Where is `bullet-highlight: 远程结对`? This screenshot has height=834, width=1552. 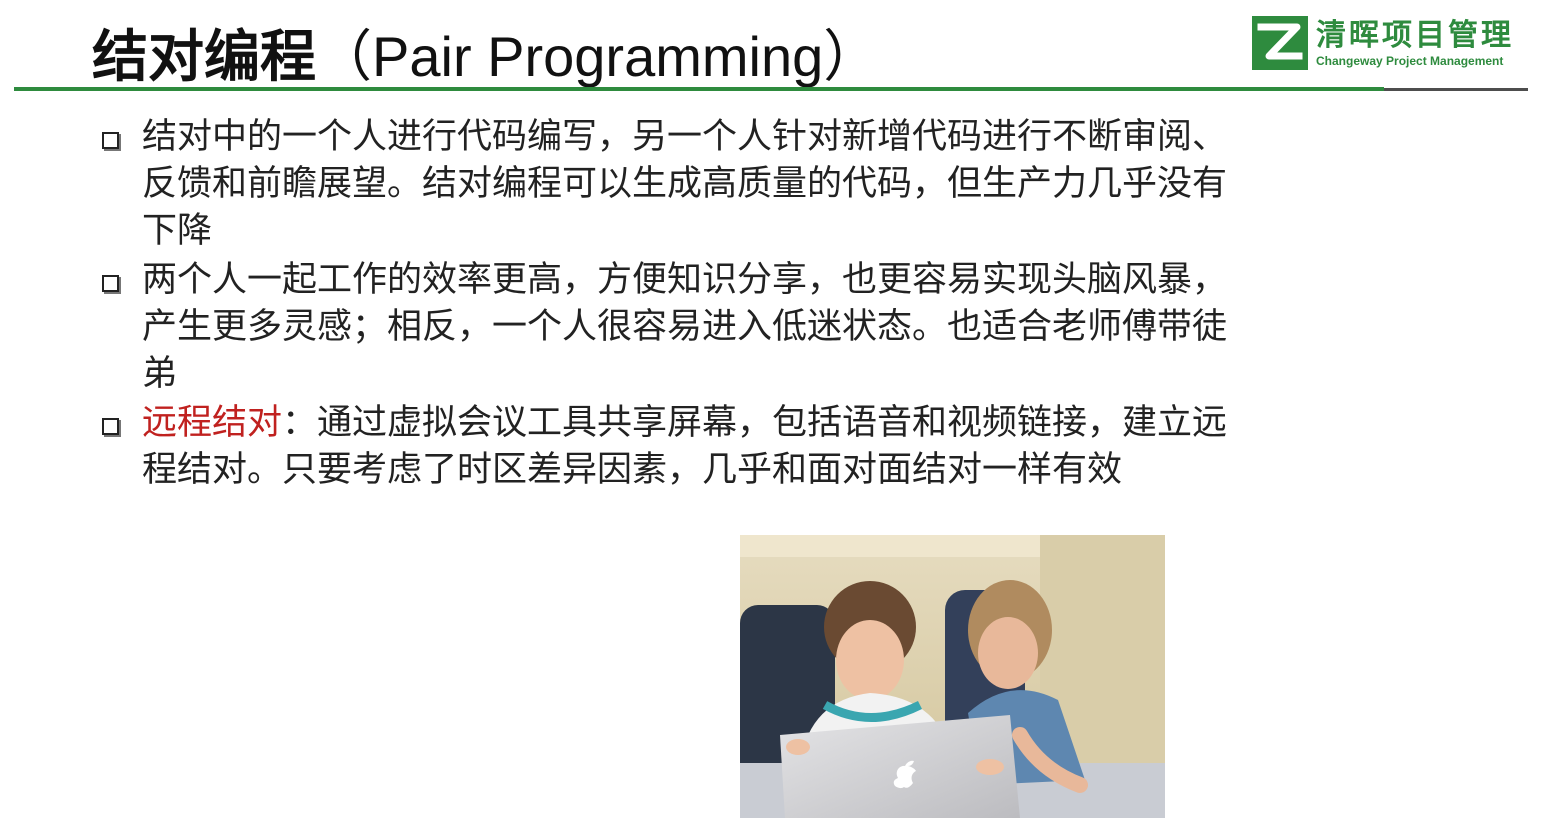 bullet-highlight: 远程结对 is located at coordinates (212, 423).